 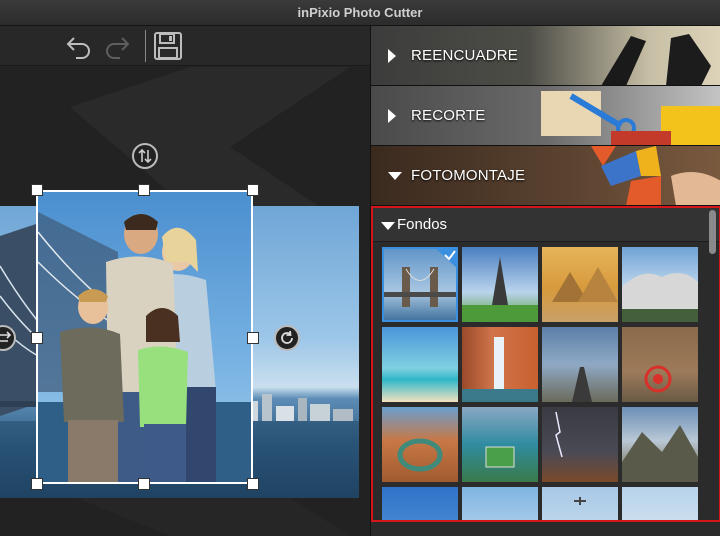 What do you see at coordinates (253, 484) in the screenshot?
I see `resize-handle-bottom-right` at bounding box center [253, 484].